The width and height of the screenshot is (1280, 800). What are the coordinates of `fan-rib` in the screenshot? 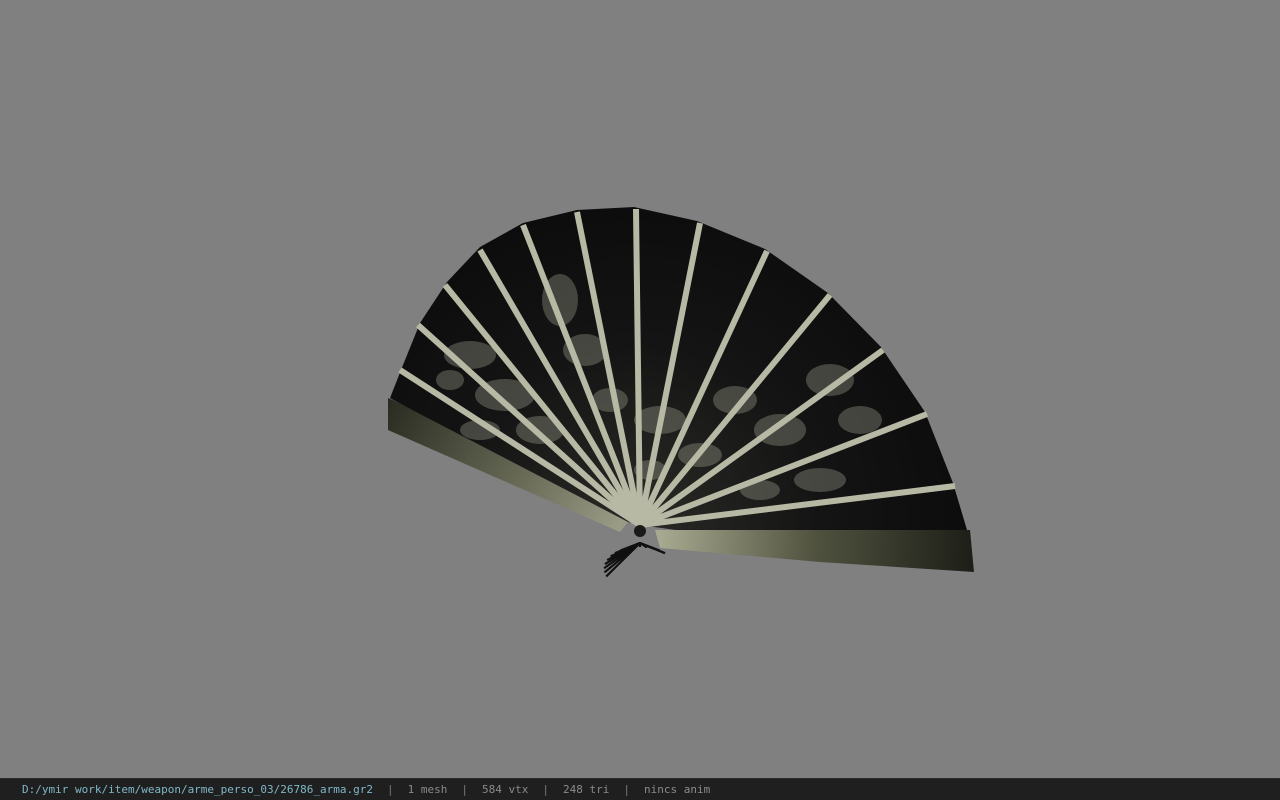 It's located at (638, 367).